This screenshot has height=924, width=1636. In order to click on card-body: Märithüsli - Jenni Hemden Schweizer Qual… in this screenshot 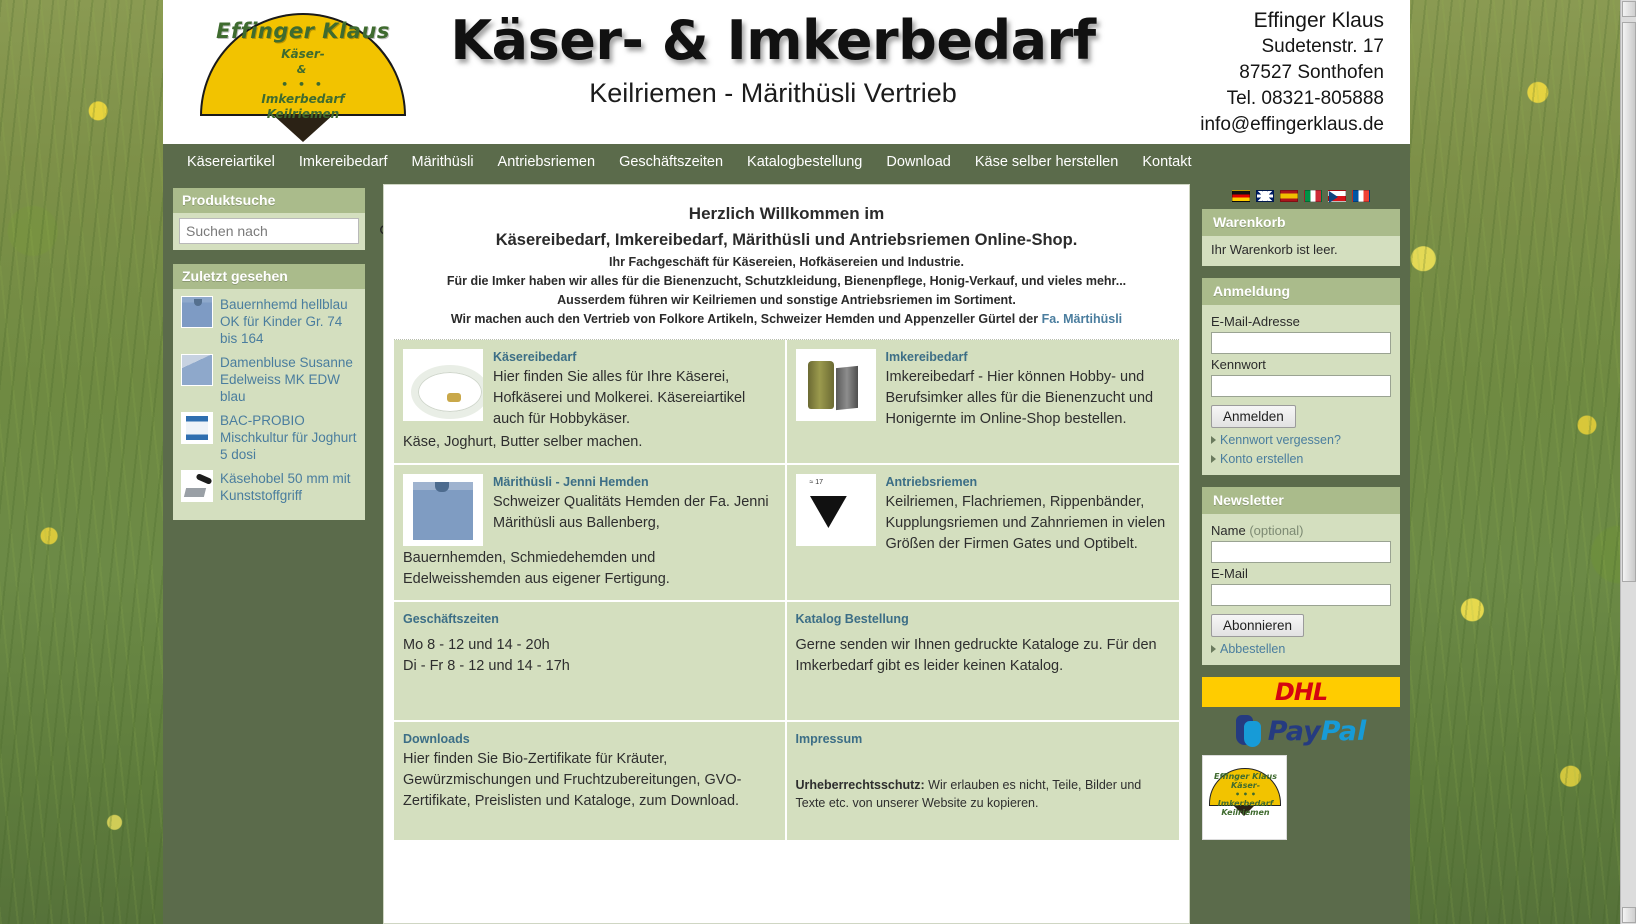, I will do `click(633, 504)`.